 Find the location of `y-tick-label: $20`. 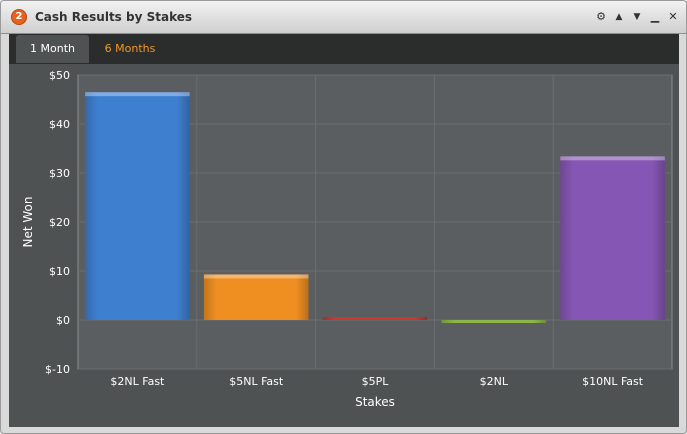

y-tick-label: $20 is located at coordinates (59, 222).